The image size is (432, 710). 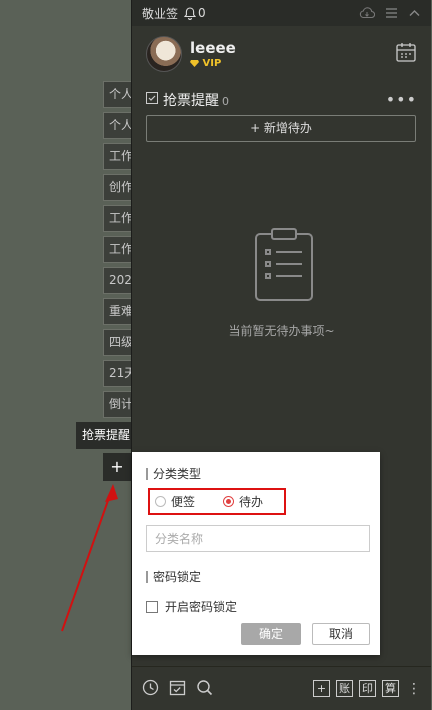 I want to click on clipboard-icon, so click(x=284, y=266).